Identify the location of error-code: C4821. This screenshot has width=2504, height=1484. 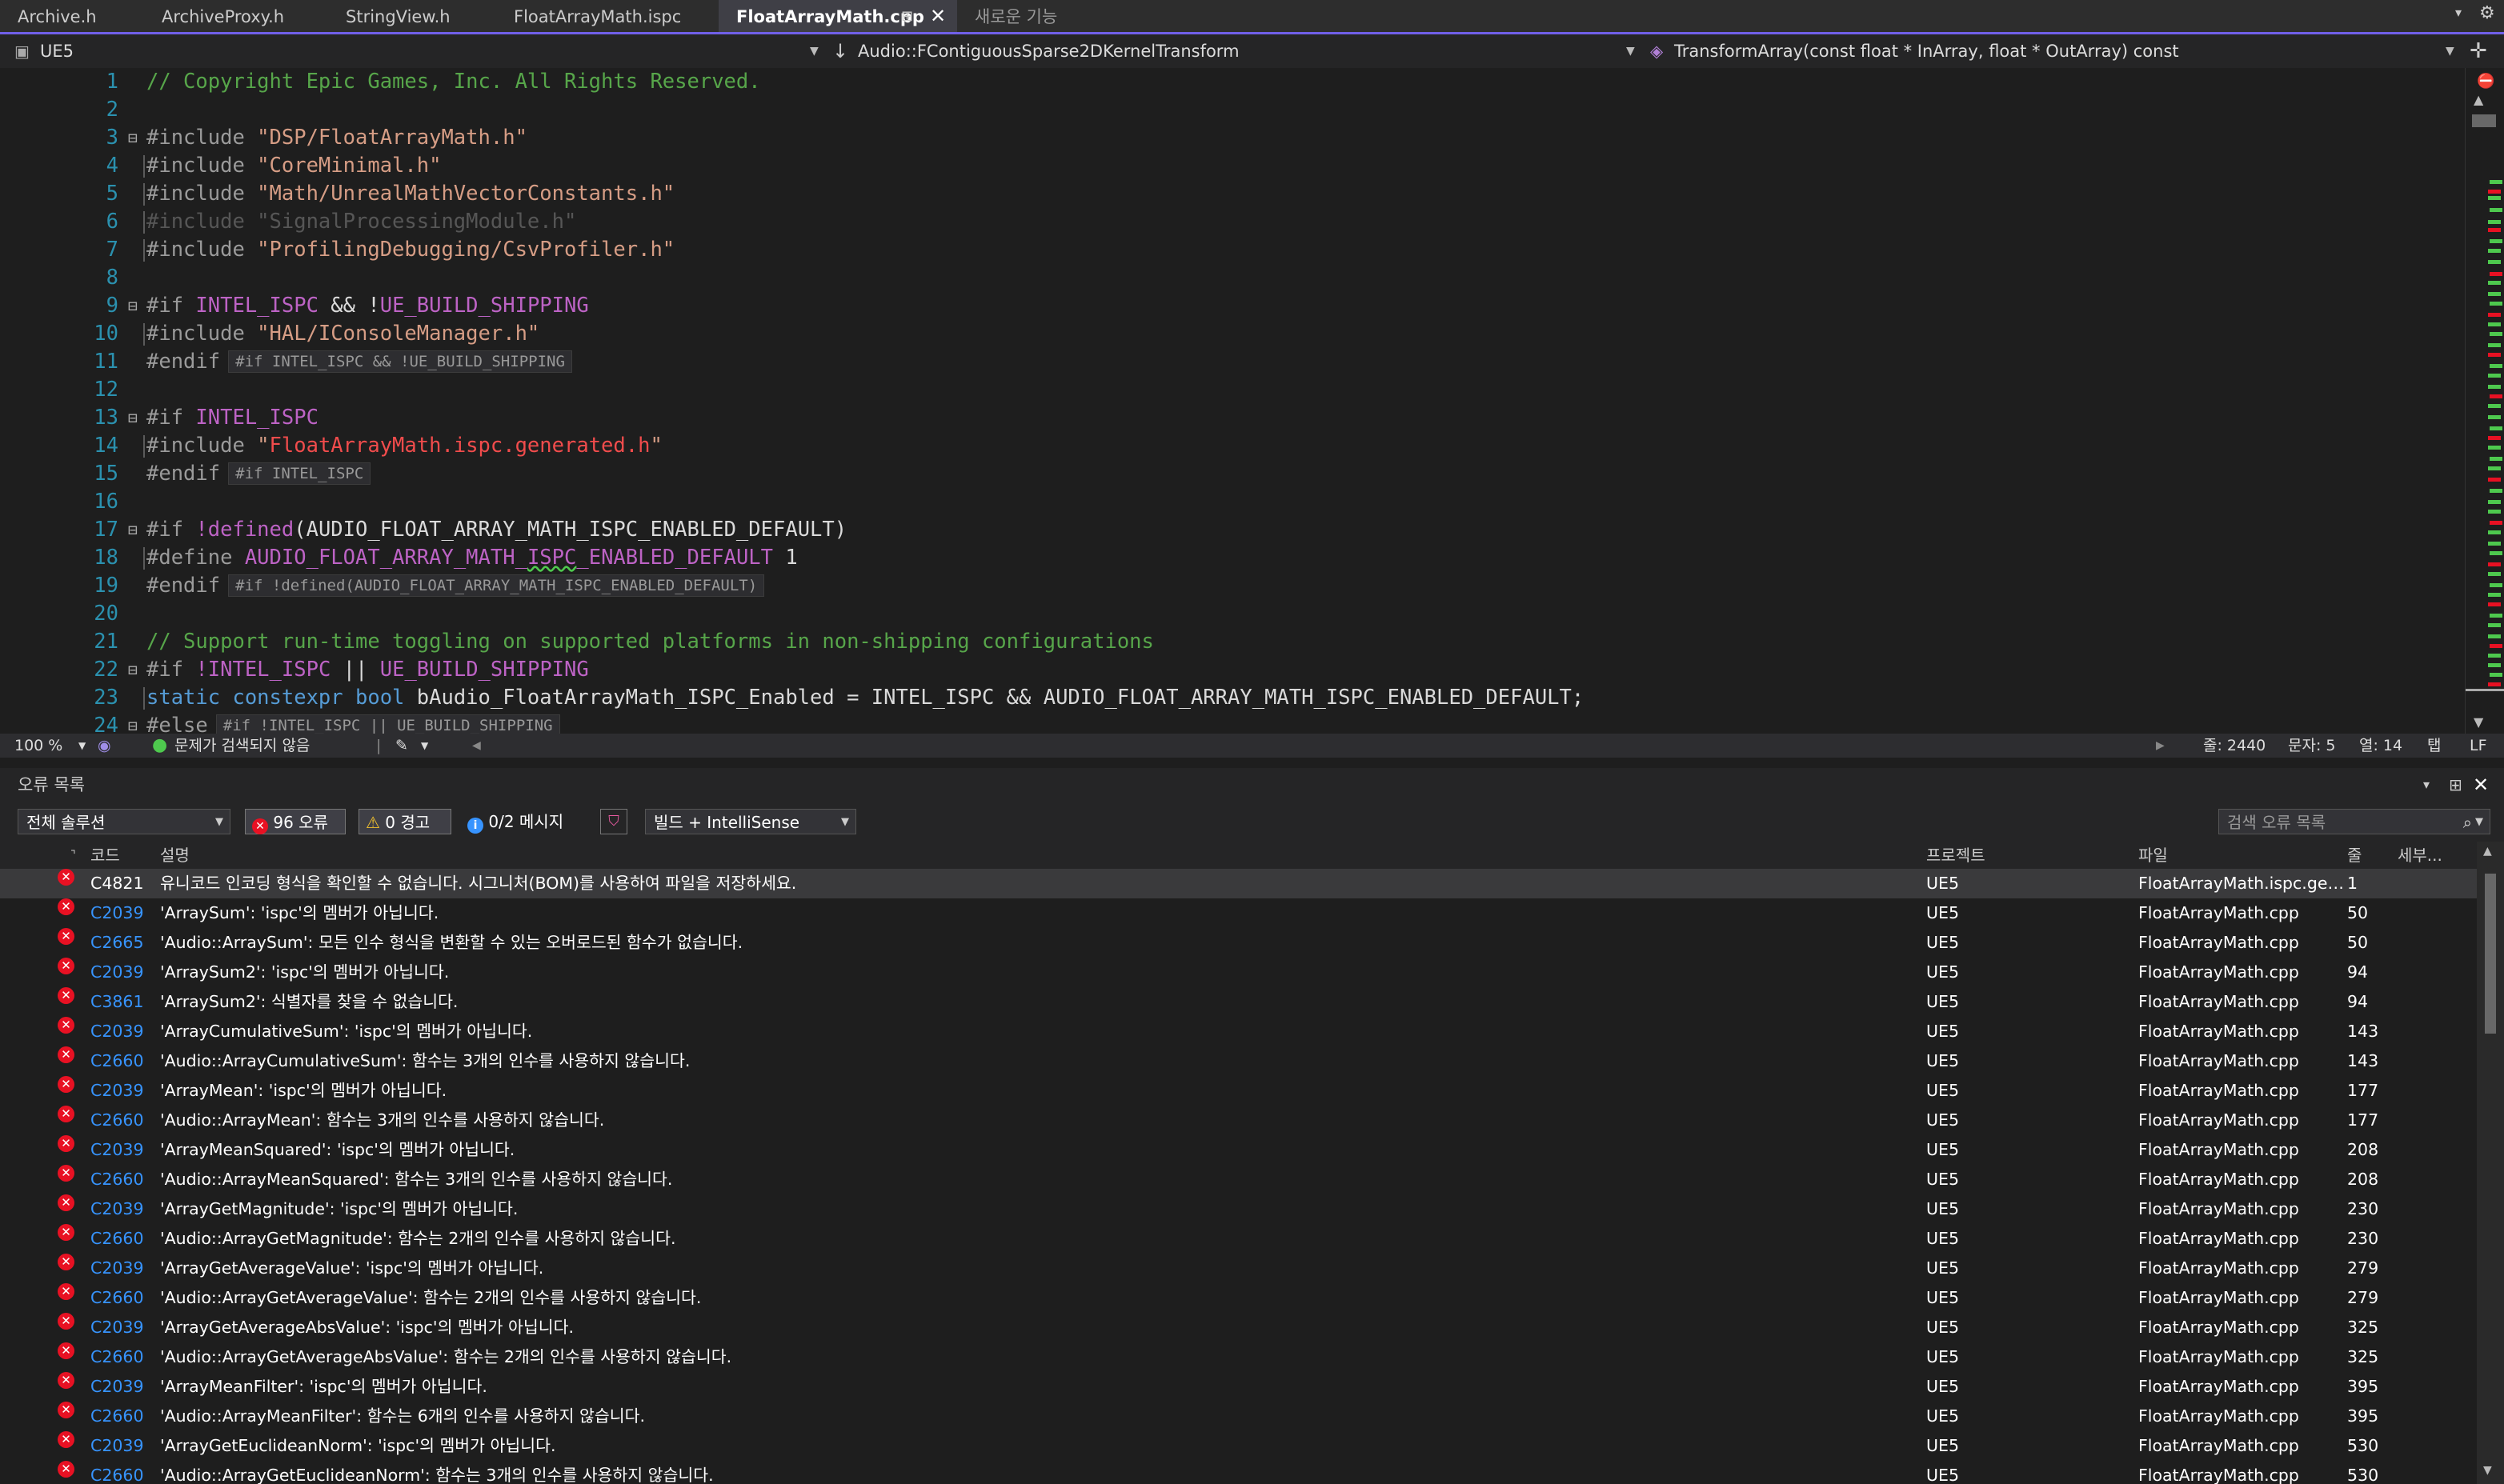
(117, 883).